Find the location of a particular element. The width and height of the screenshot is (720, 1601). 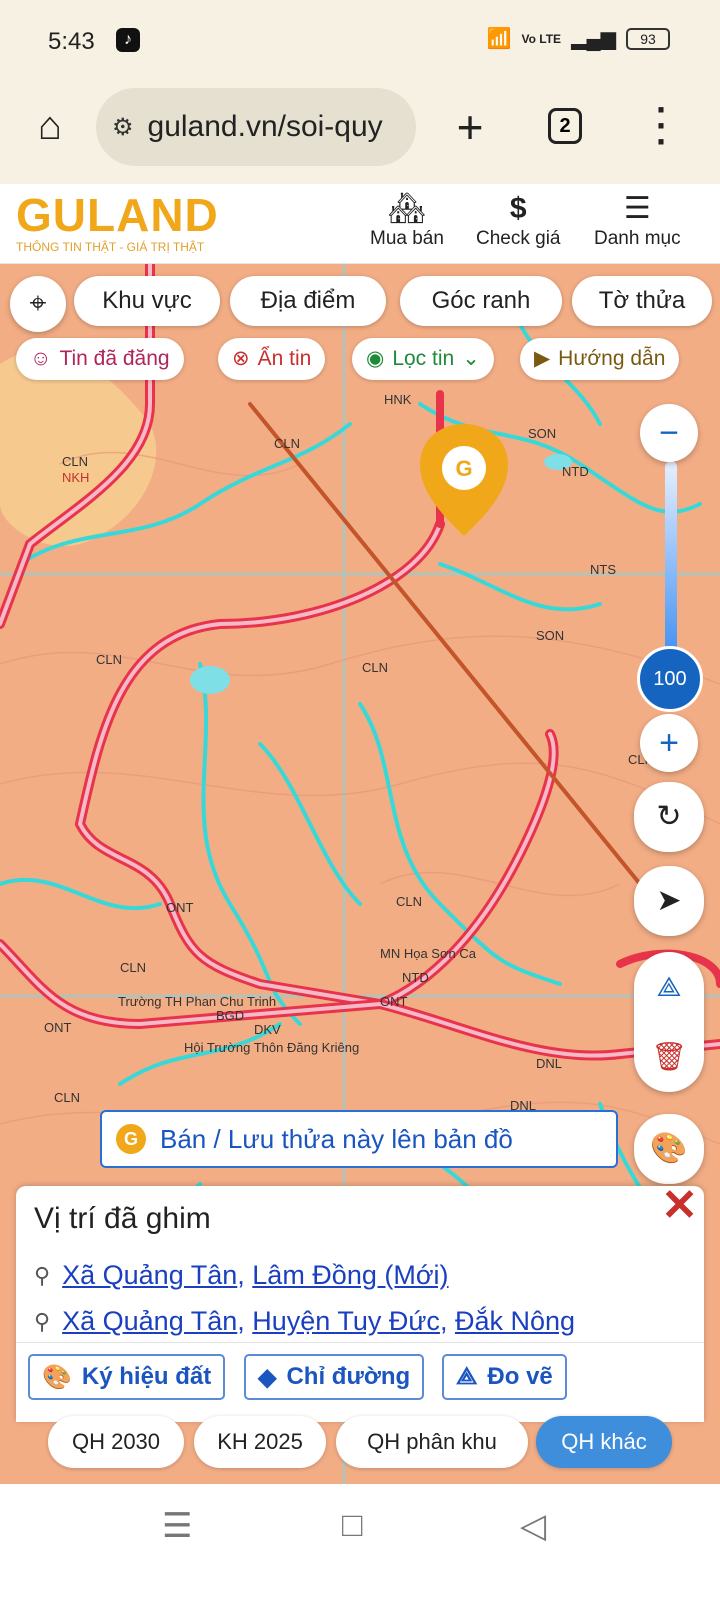

measure-button: ⟁ Đo vẽ is located at coordinates (504, 1377).